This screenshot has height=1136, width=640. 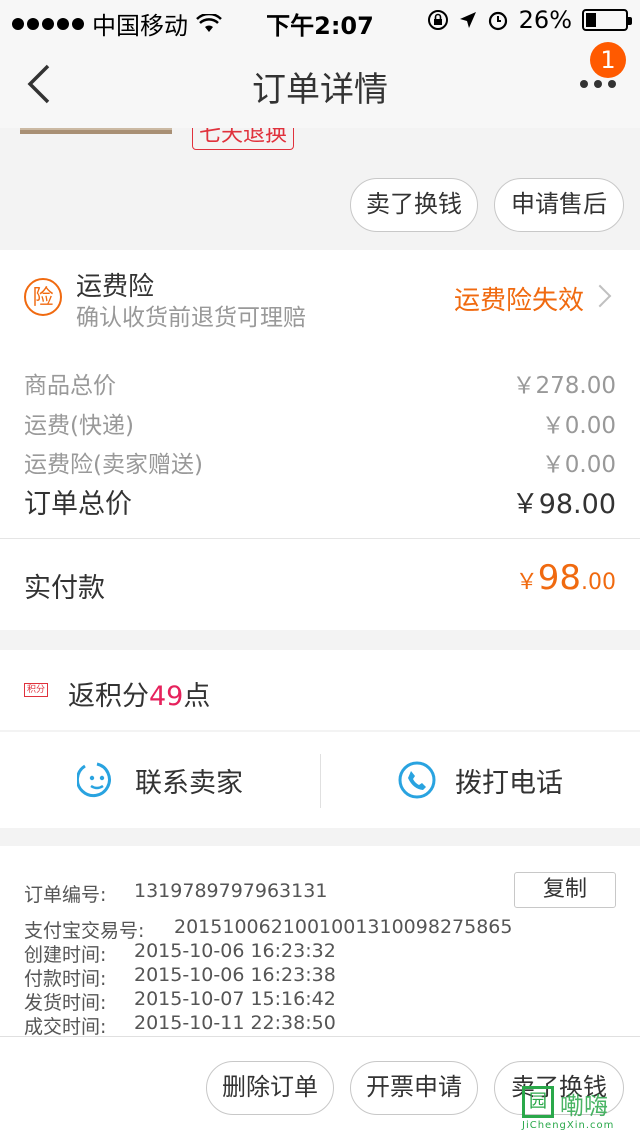 I want to click on shipping-value: ￥0.00, so click(x=578, y=426).